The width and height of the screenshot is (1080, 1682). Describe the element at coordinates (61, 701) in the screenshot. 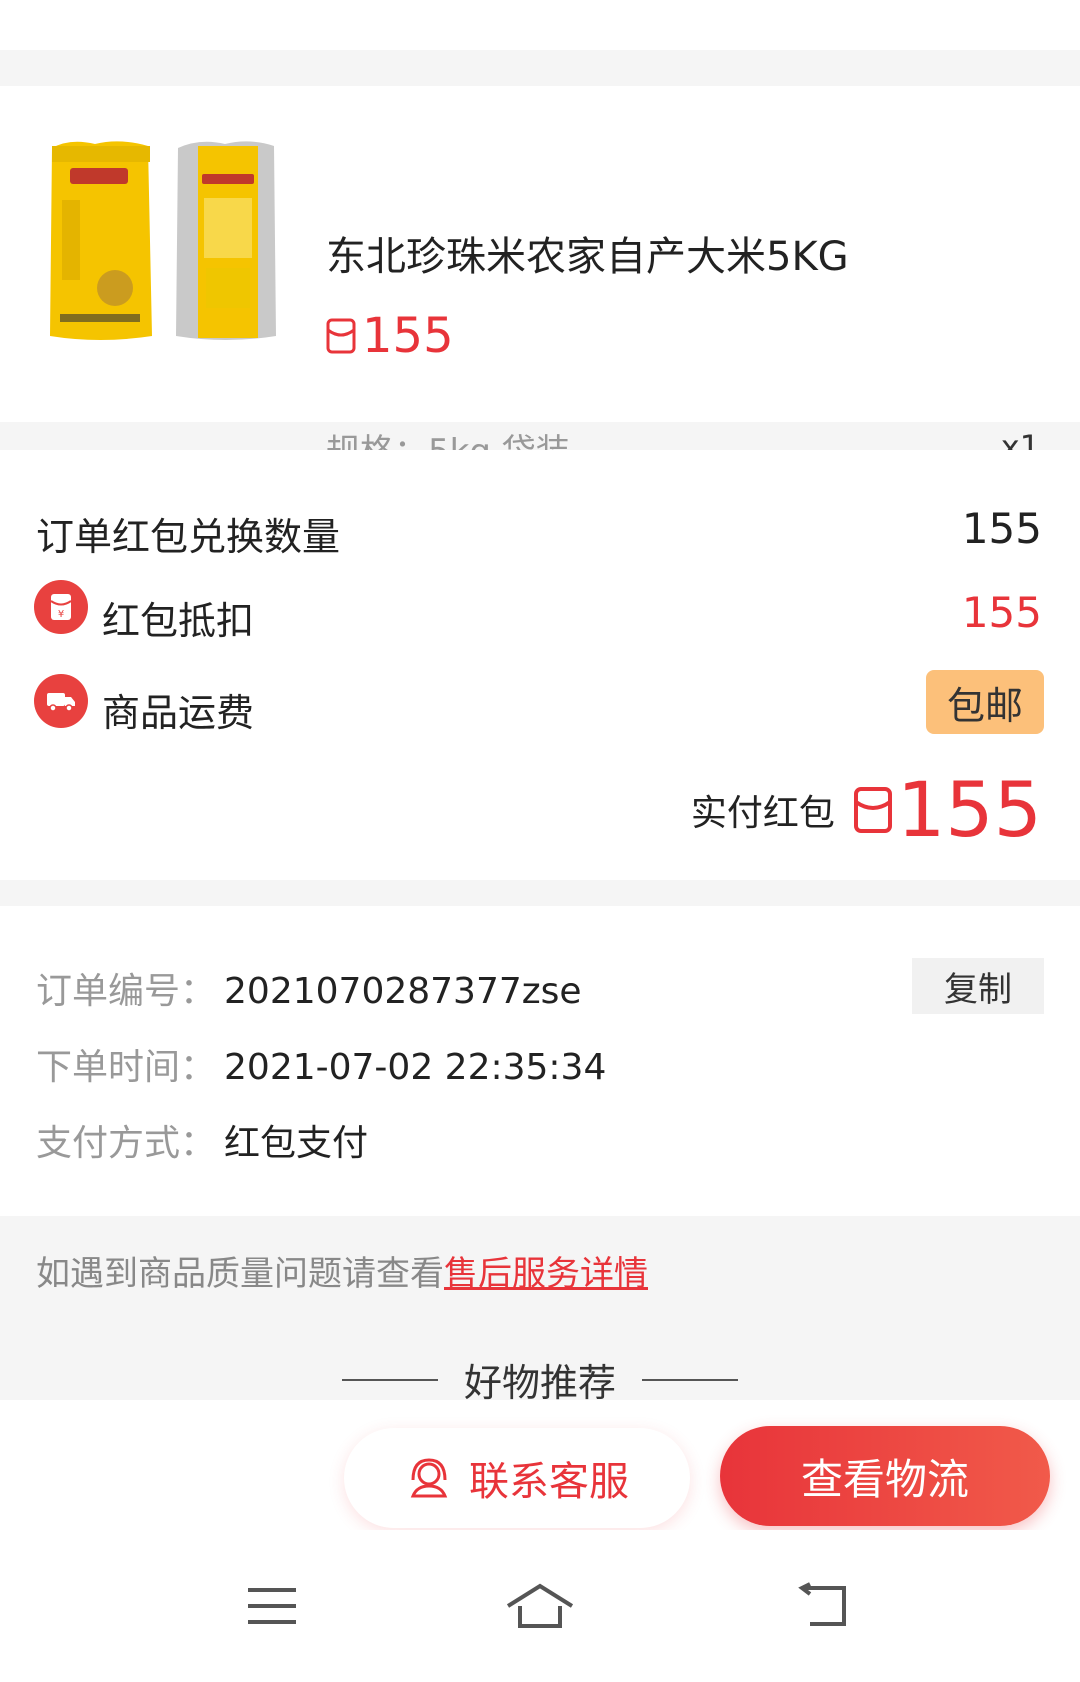

I see `shipping-truck-icon` at that location.